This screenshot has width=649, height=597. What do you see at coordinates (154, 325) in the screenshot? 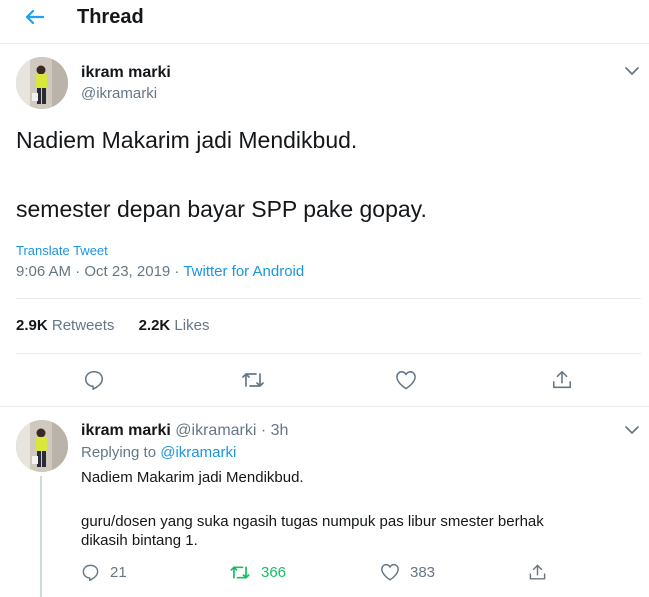
I see `likes-count: 2.2K` at bounding box center [154, 325].